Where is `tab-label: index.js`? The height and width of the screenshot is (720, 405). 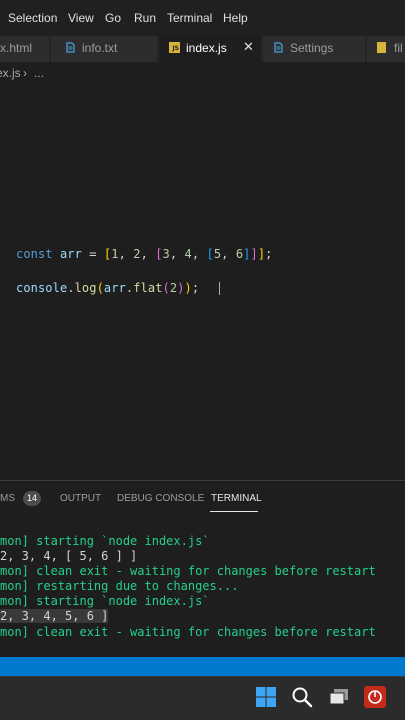
tab-label: index.js is located at coordinates (206, 48).